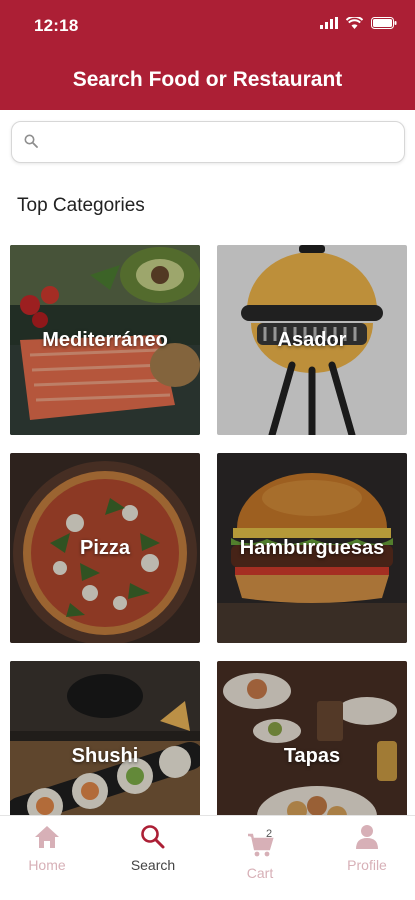 The image size is (415, 900). I want to click on cart-icon, so click(260, 846).